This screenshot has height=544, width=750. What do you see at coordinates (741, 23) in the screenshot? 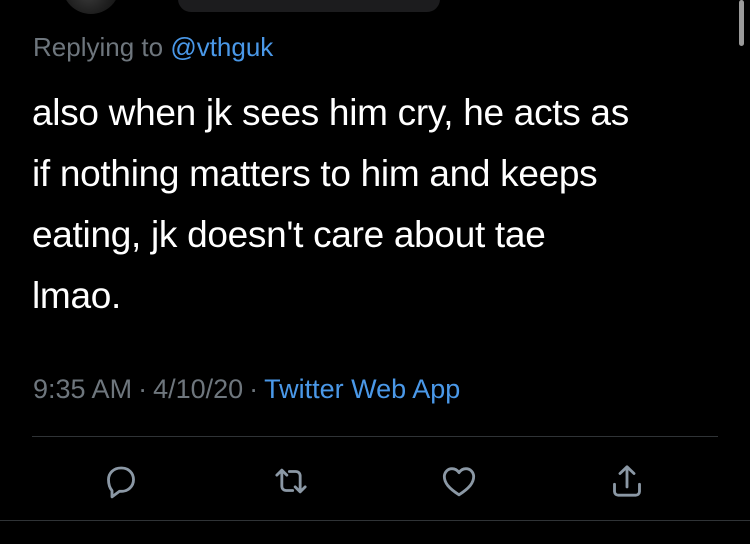
I see `scrollbar` at bounding box center [741, 23].